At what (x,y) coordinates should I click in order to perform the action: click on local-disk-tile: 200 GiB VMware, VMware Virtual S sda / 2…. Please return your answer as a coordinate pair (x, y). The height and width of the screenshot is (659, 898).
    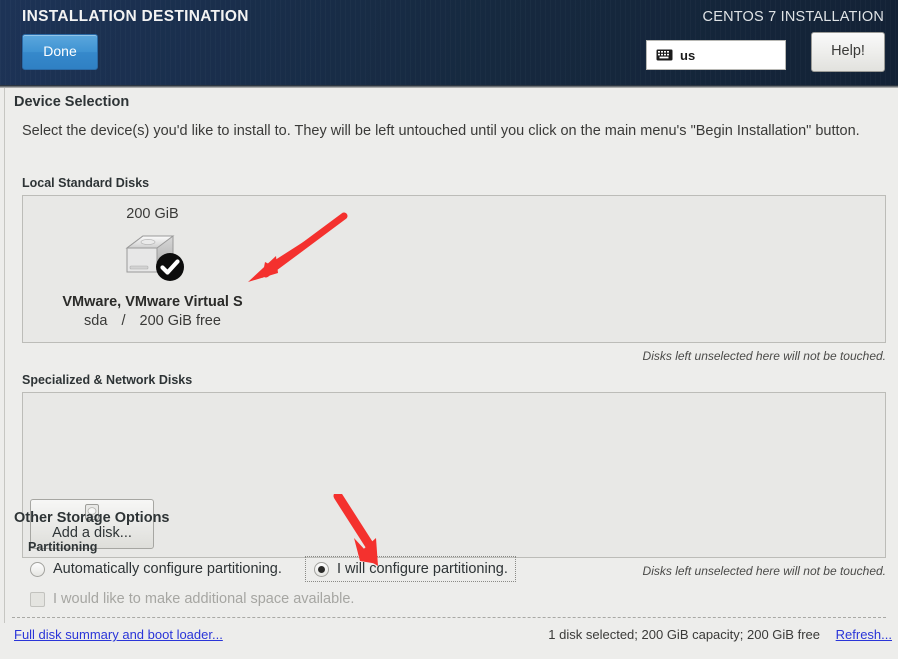
    Looking at the image, I should click on (152, 271).